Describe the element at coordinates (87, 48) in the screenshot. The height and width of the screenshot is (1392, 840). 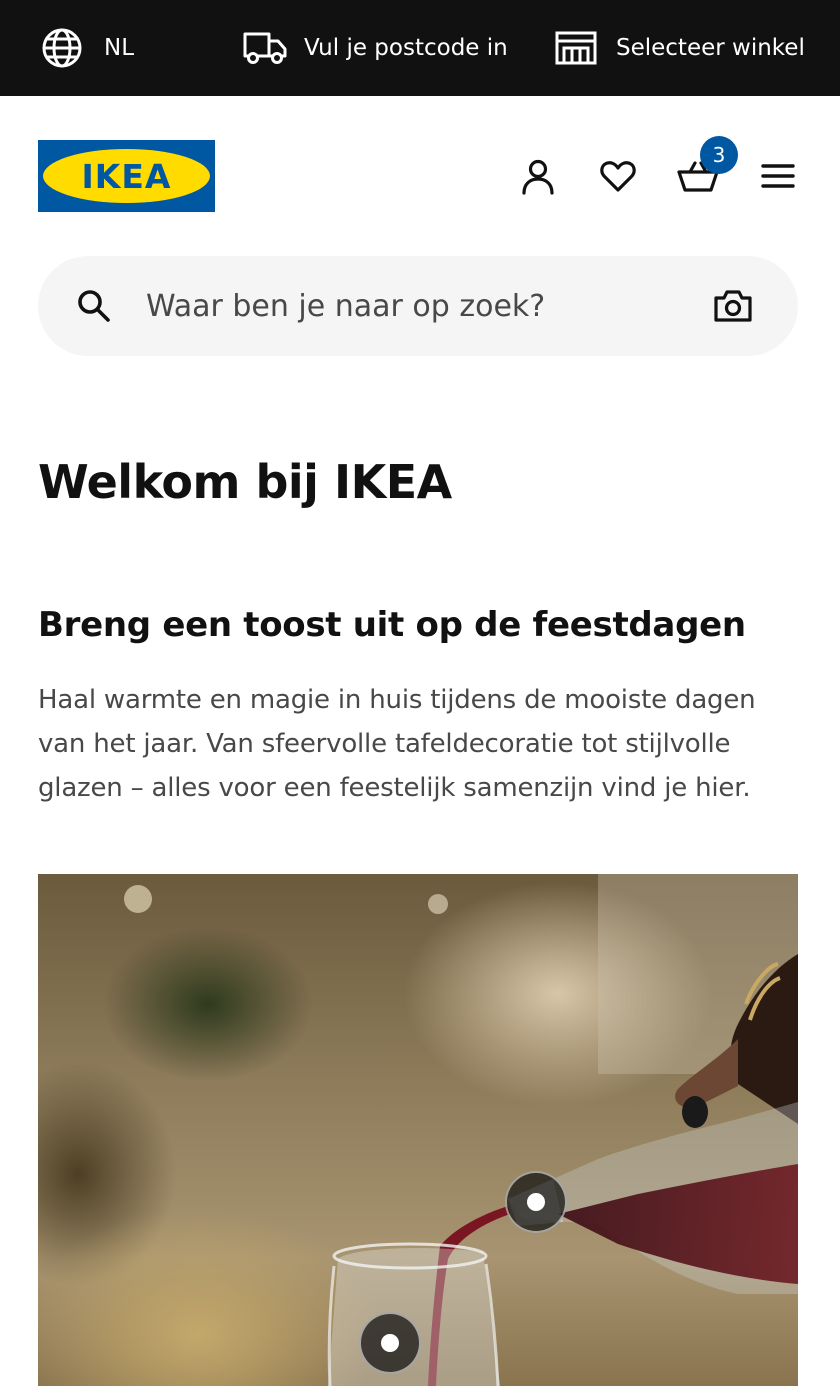
I see `language-selector: NL` at that location.